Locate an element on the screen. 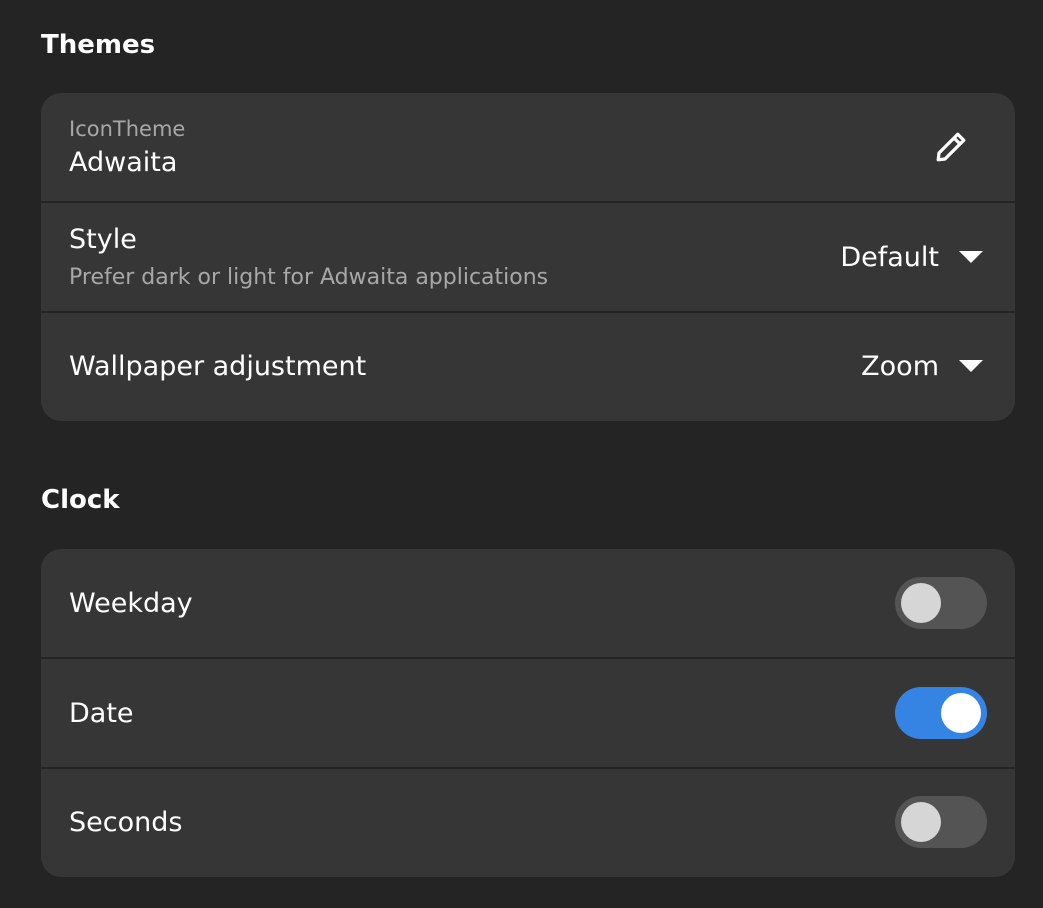  date-row: Date is located at coordinates (528, 714).